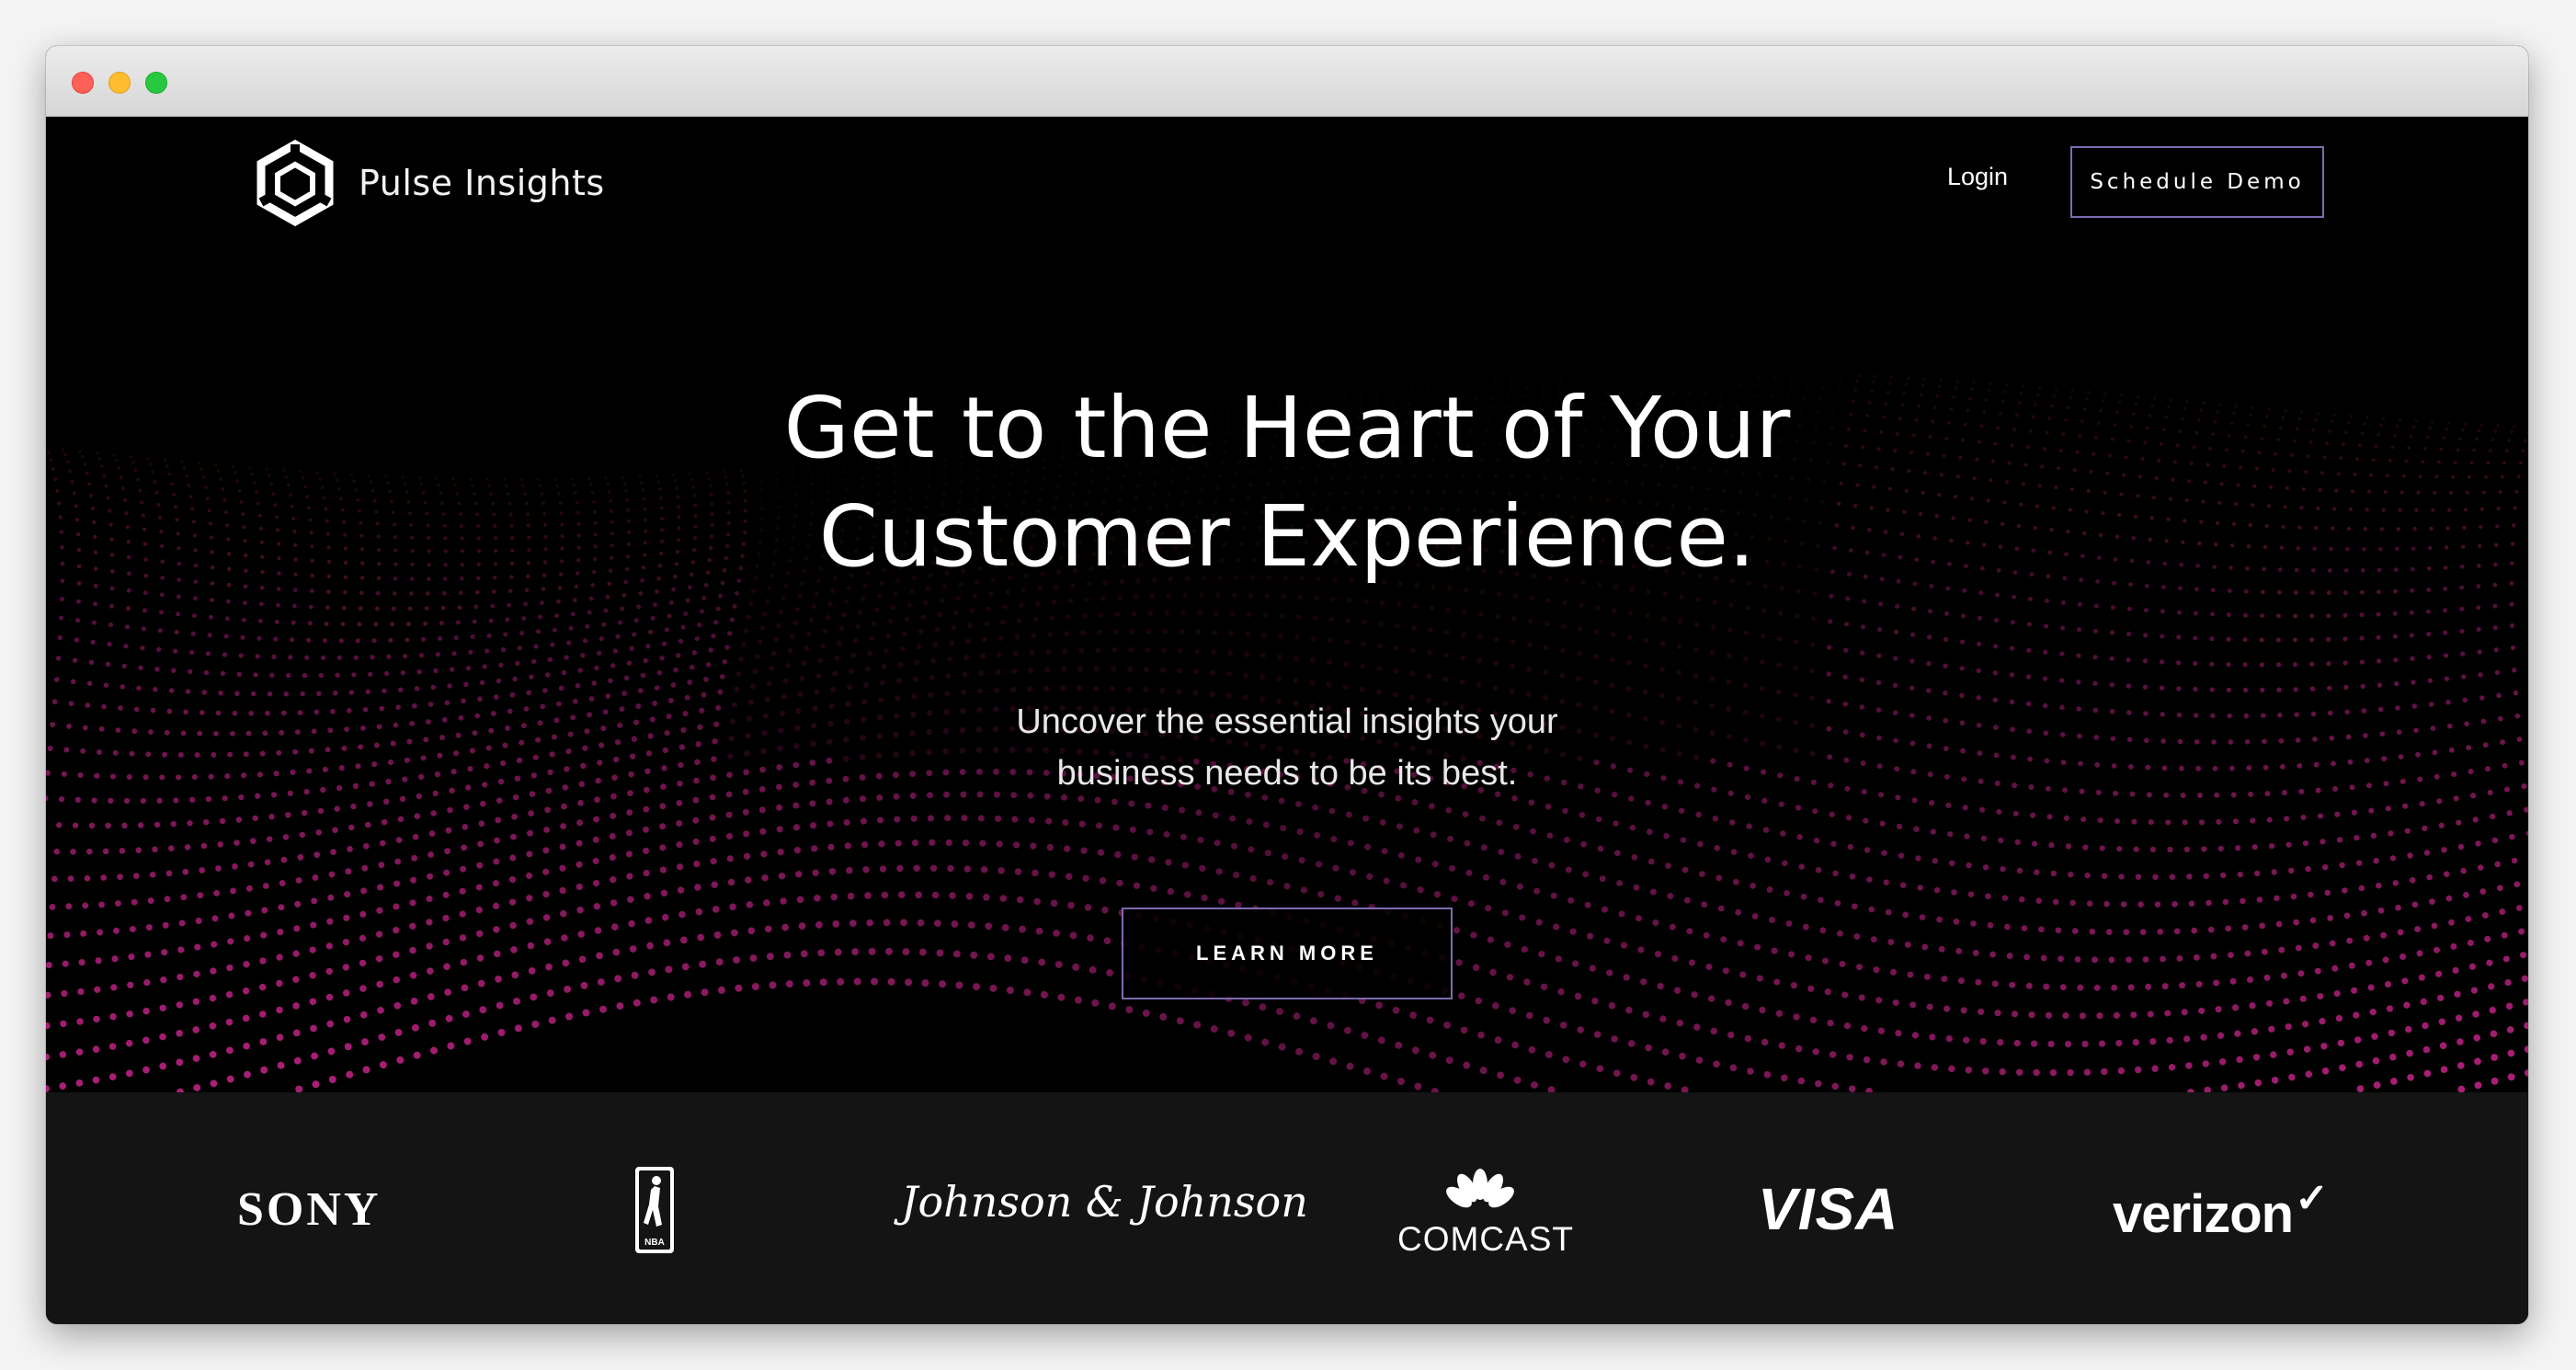 The height and width of the screenshot is (1370, 2576). I want to click on login-link: Login, so click(1977, 177).